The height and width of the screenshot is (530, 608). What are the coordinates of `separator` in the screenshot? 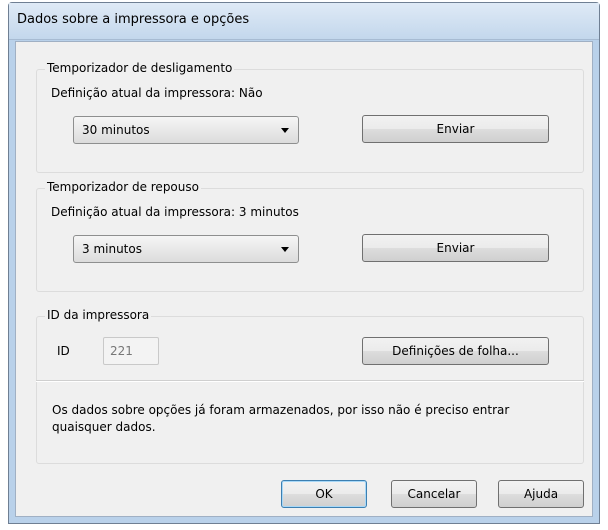 It's located at (310, 381).